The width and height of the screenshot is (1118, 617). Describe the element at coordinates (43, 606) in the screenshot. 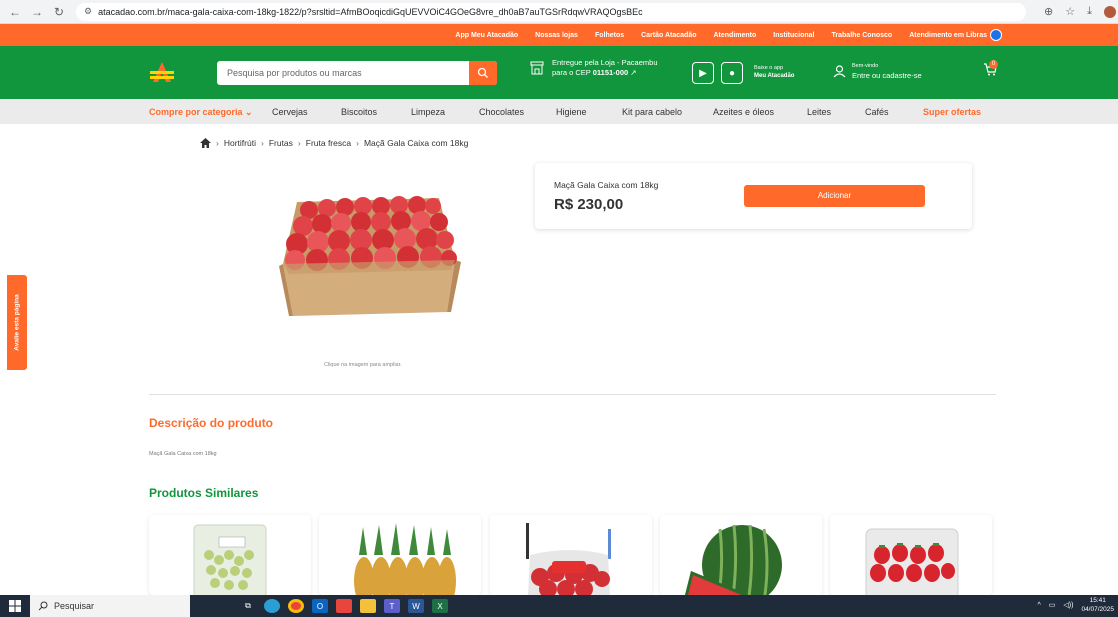

I see `search-icon` at that location.